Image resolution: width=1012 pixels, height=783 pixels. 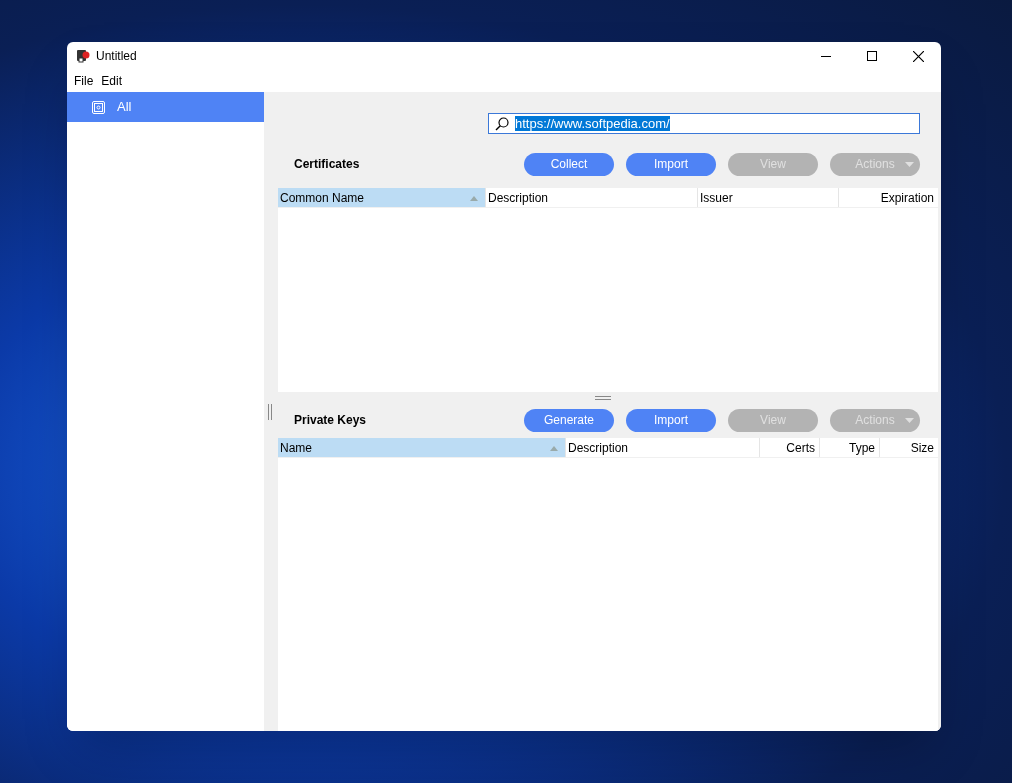 What do you see at coordinates (569, 164) in the screenshot?
I see `action-button: Collect` at bounding box center [569, 164].